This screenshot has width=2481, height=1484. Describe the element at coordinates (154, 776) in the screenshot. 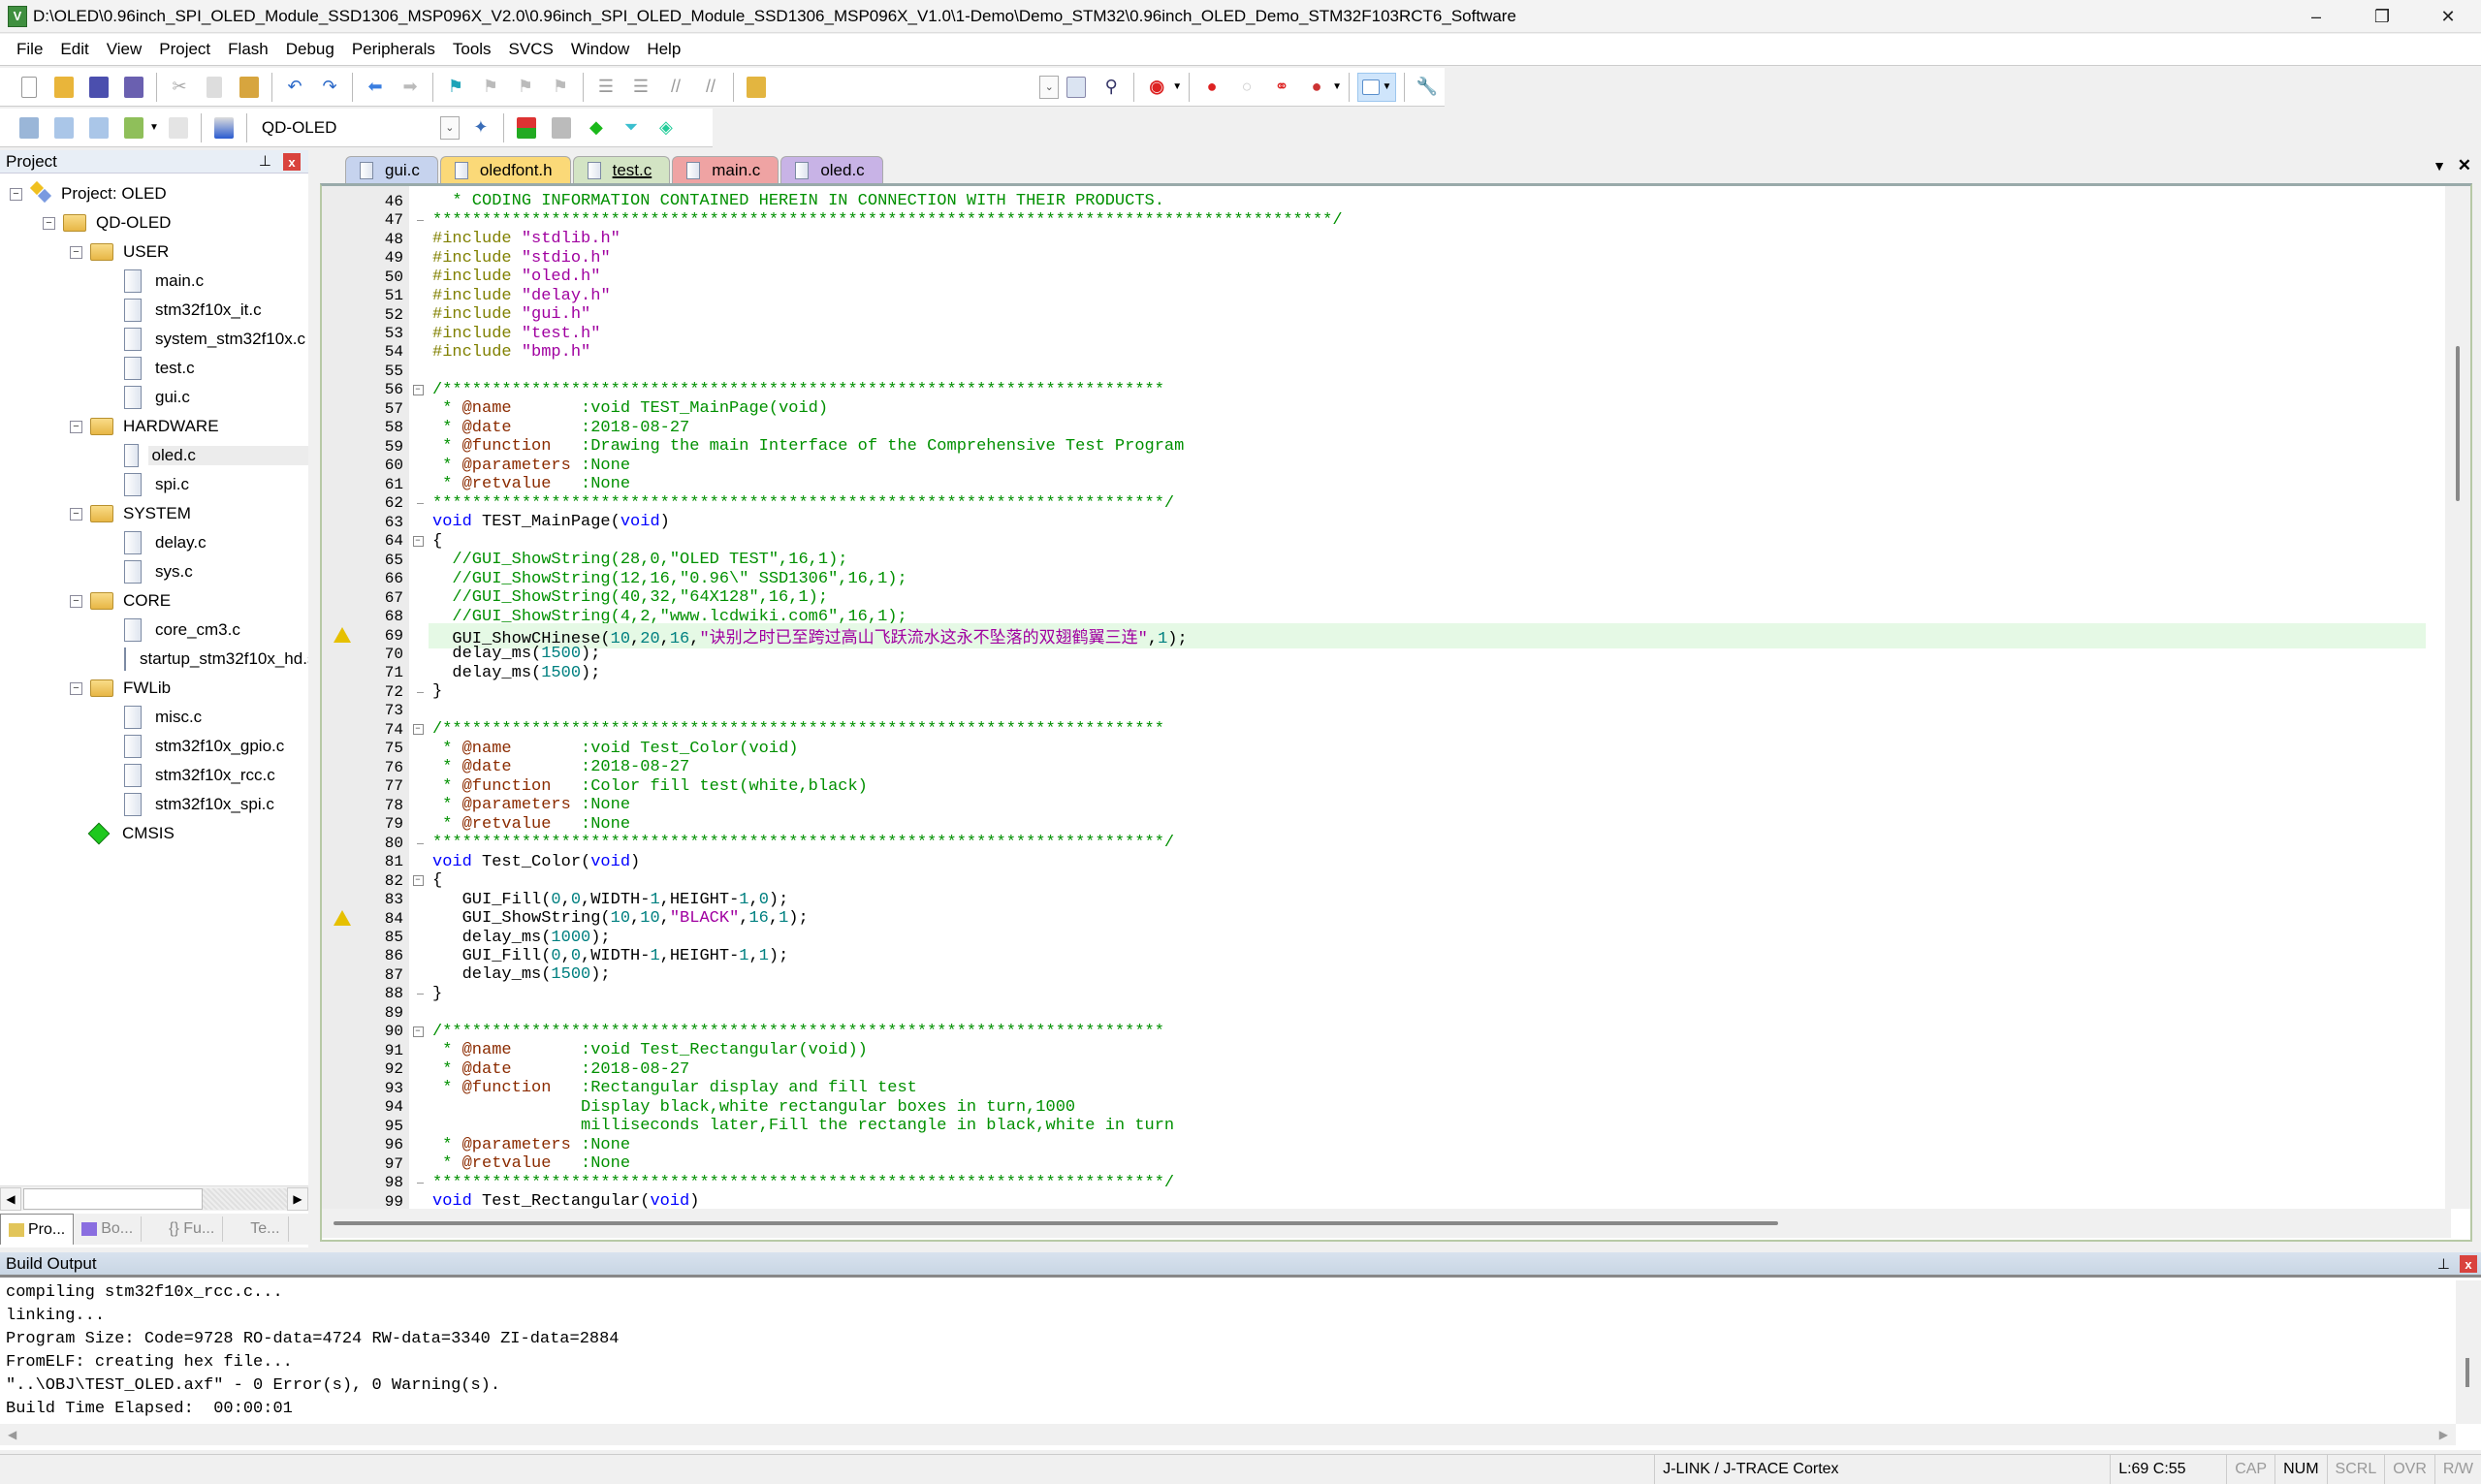

I see `tree-node-file: stm32f10x_rcc.c` at that location.